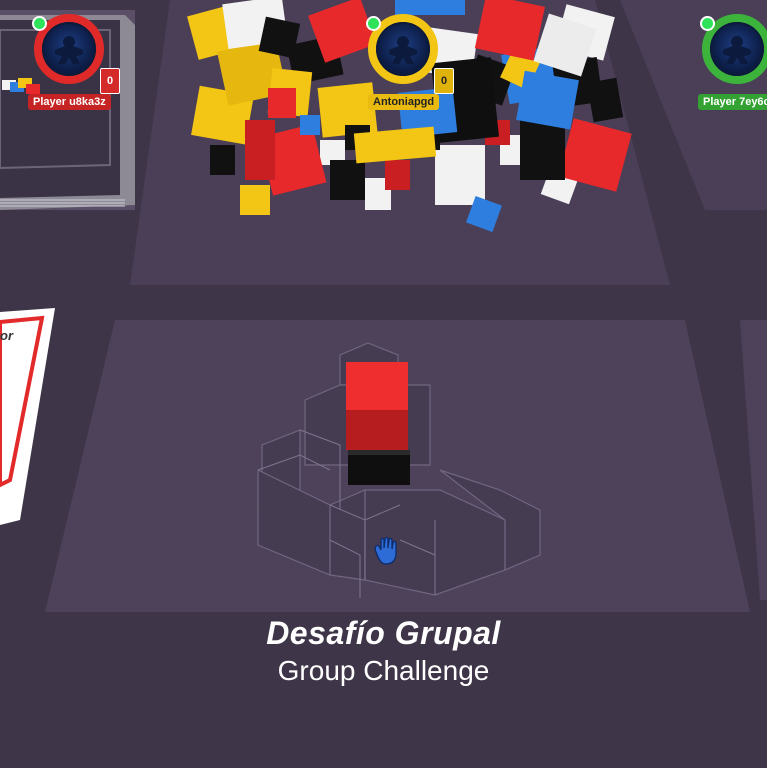 The width and height of the screenshot is (767, 768). What do you see at coordinates (404, 102) in the screenshot?
I see `player-name-tag: Antoniapgd` at bounding box center [404, 102].